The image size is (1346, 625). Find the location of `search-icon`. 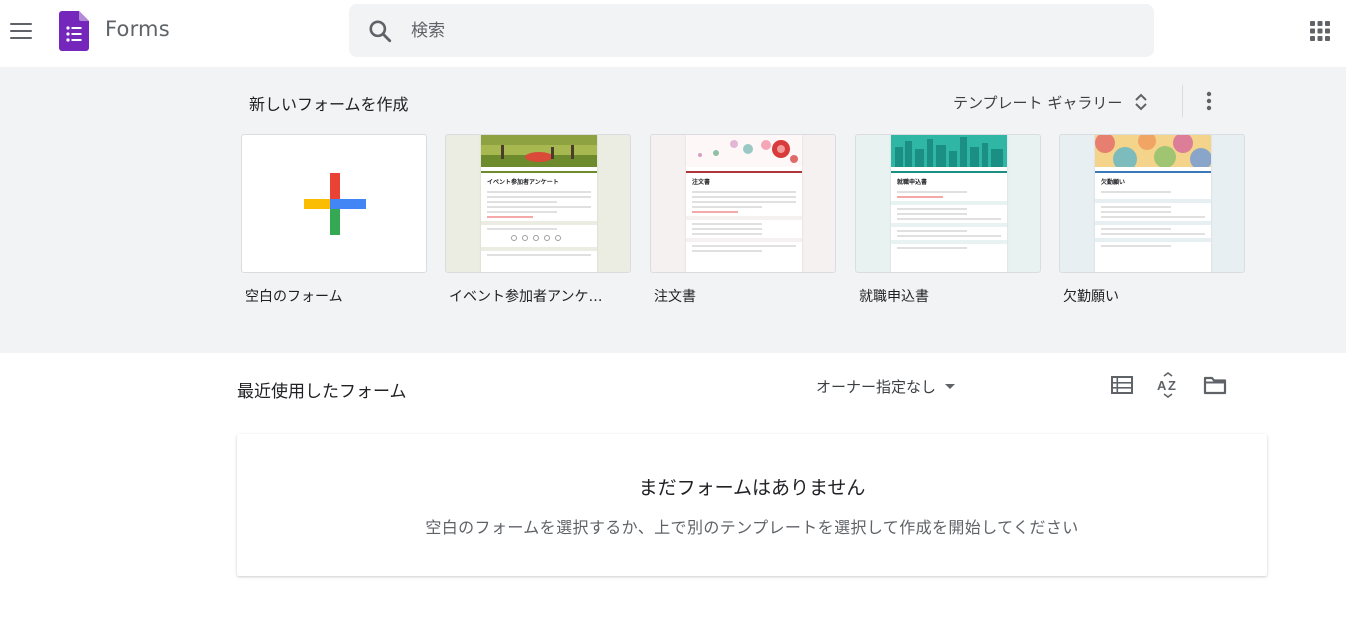

search-icon is located at coordinates (380, 31).